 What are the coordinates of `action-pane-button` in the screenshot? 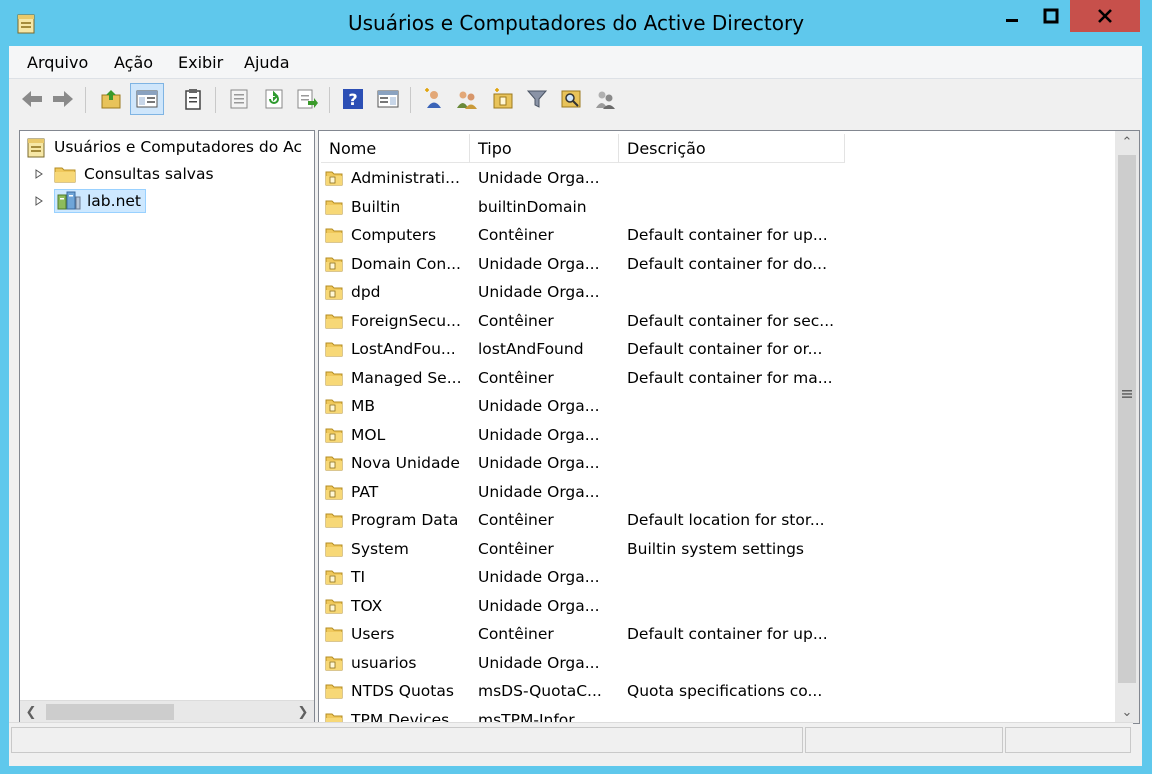 It's located at (388, 99).